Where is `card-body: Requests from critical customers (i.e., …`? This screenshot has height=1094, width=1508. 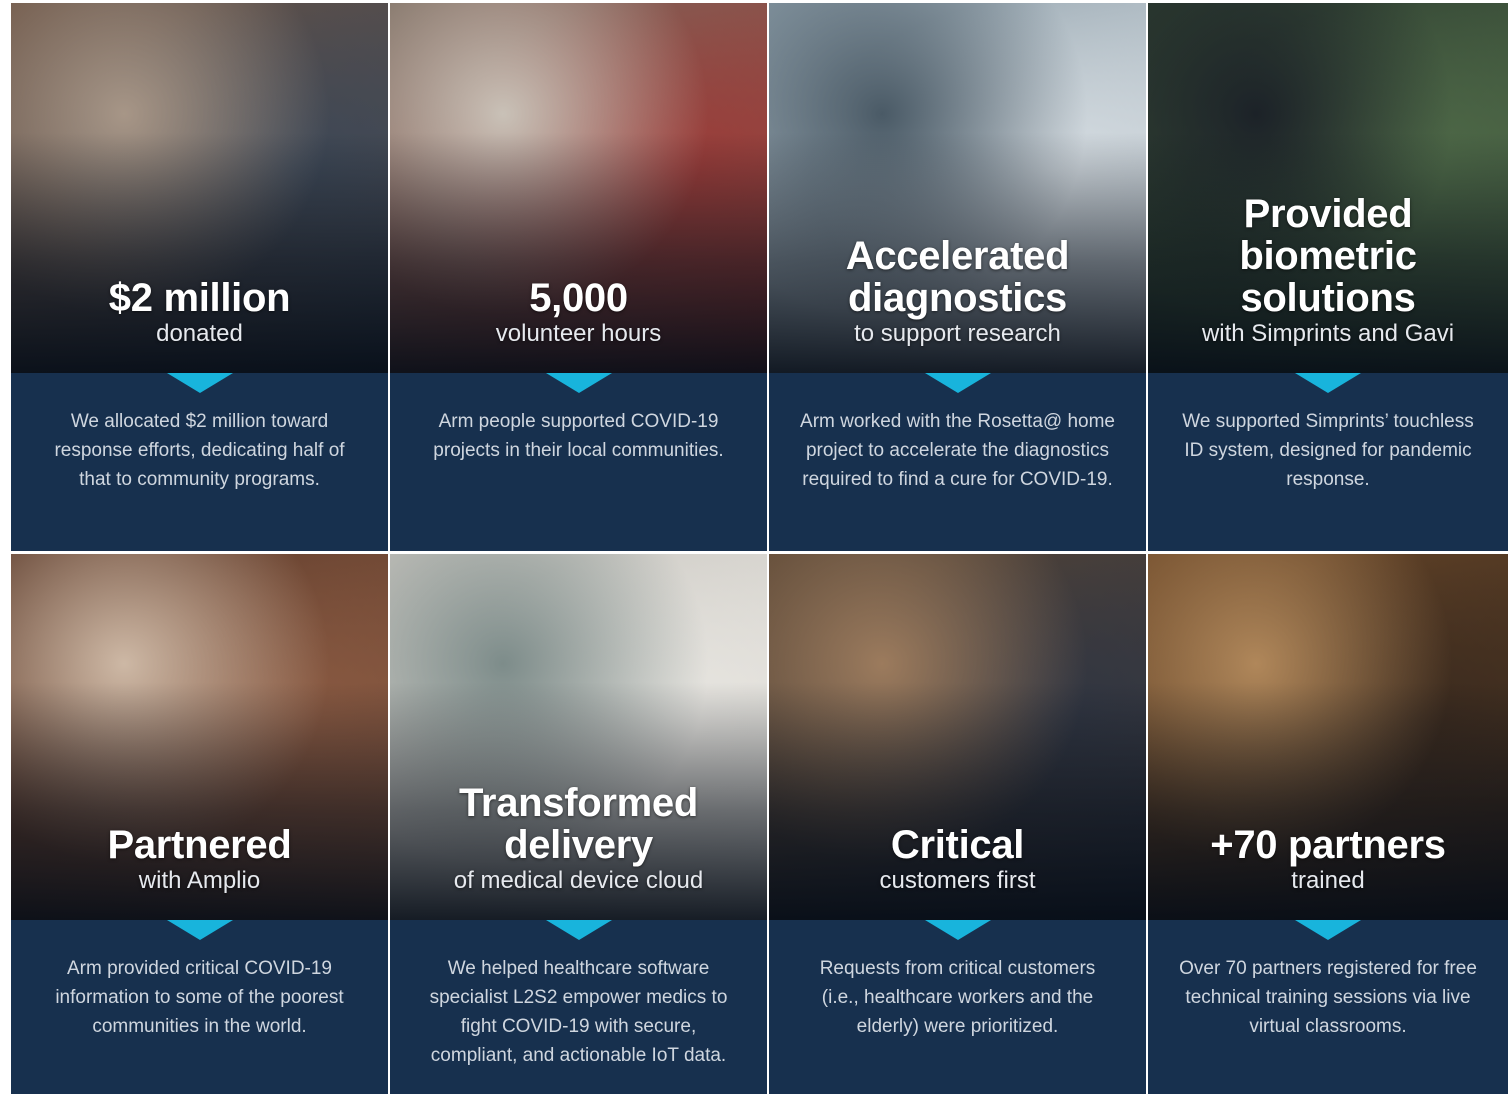 card-body: Requests from critical customers (i.e., … is located at coordinates (957, 1007).